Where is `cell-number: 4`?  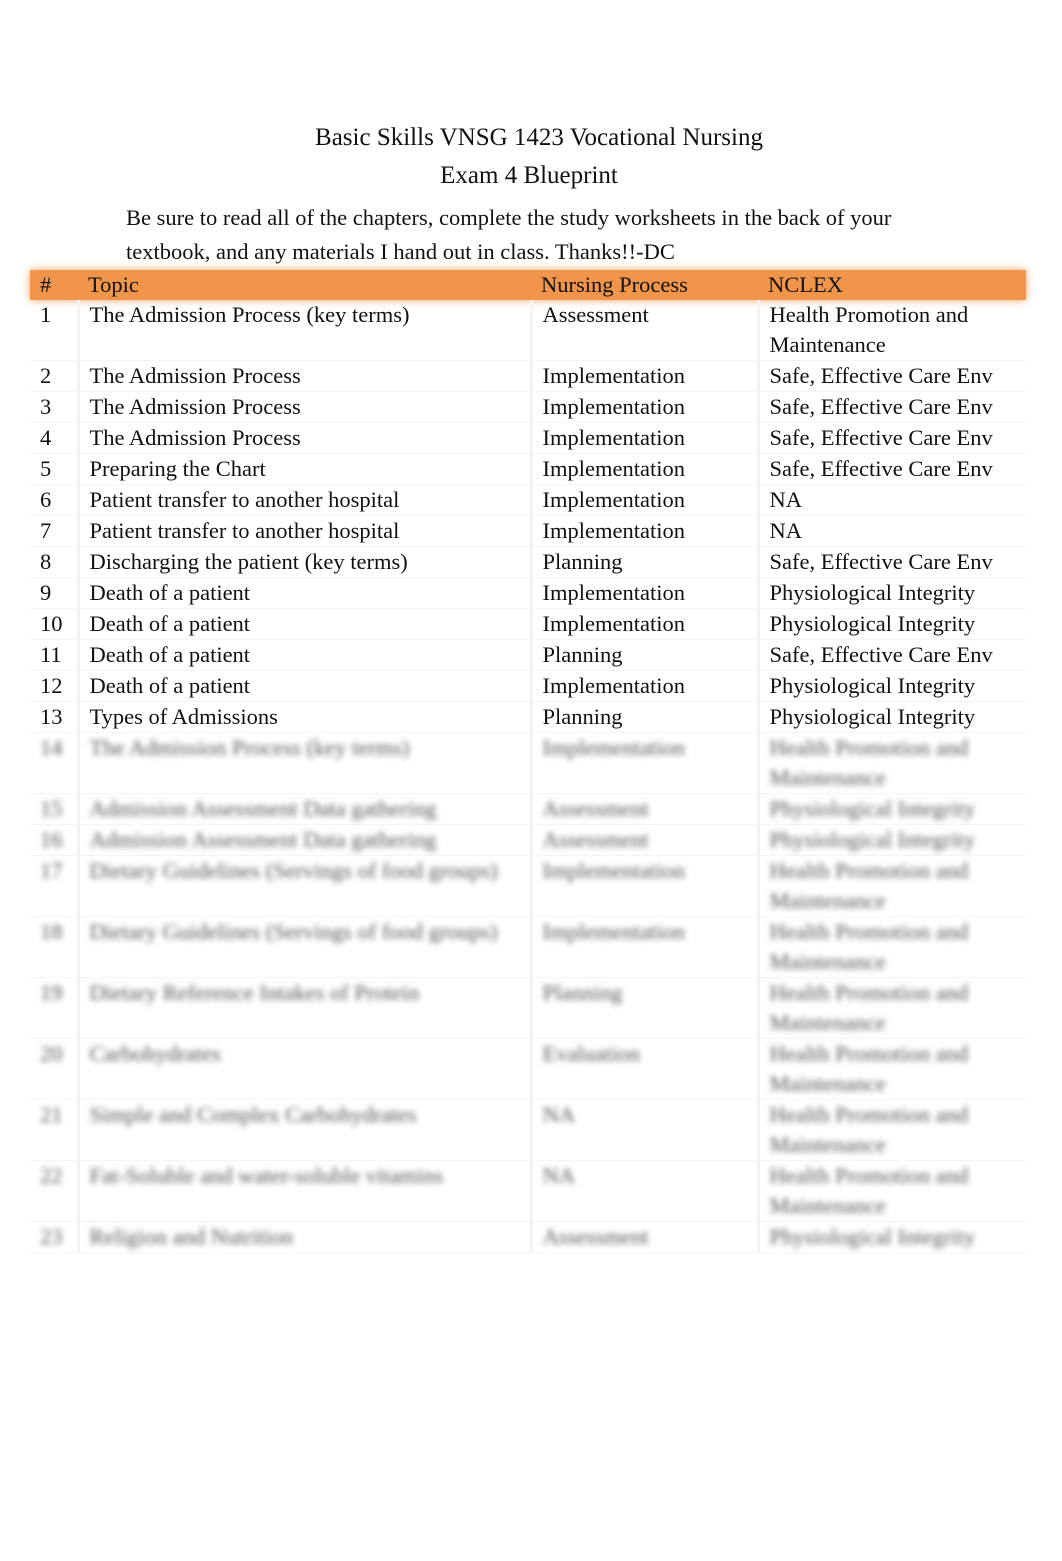
cell-number: 4 is located at coordinates (46, 437).